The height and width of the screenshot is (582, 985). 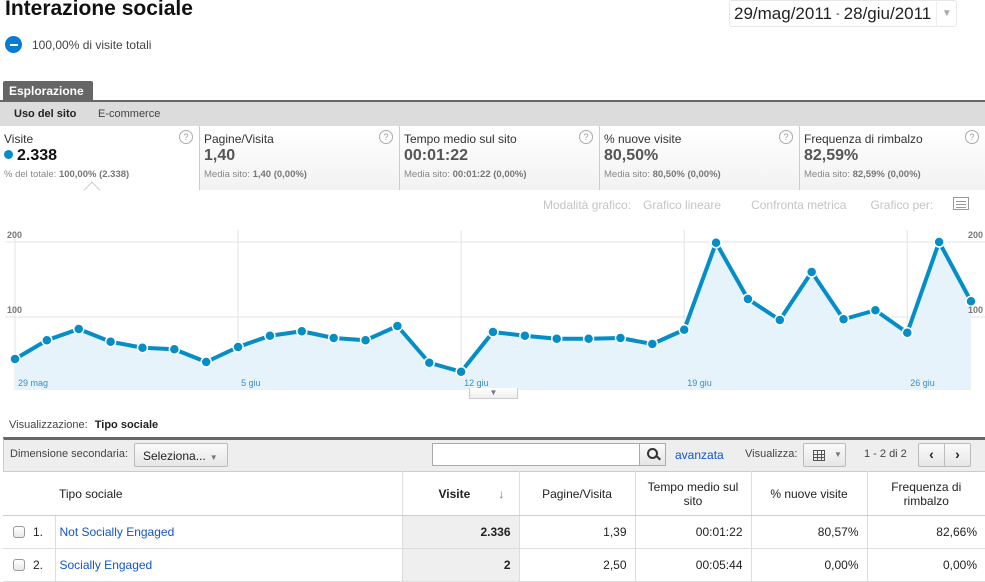 I want to click on y-tick-label-right: 200, so click(x=975, y=235).